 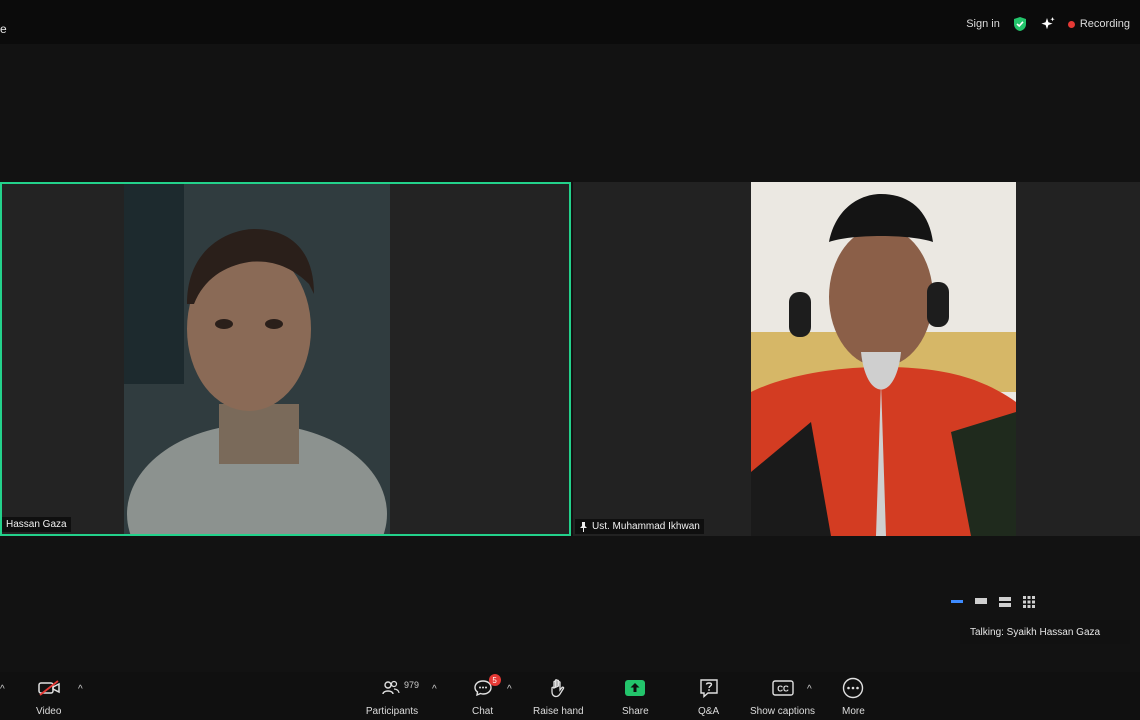 What do you see at coordinates (494, 680) in the screenshot?
I see `chat-unread-badge: 5` at bounding box center [494, 680].